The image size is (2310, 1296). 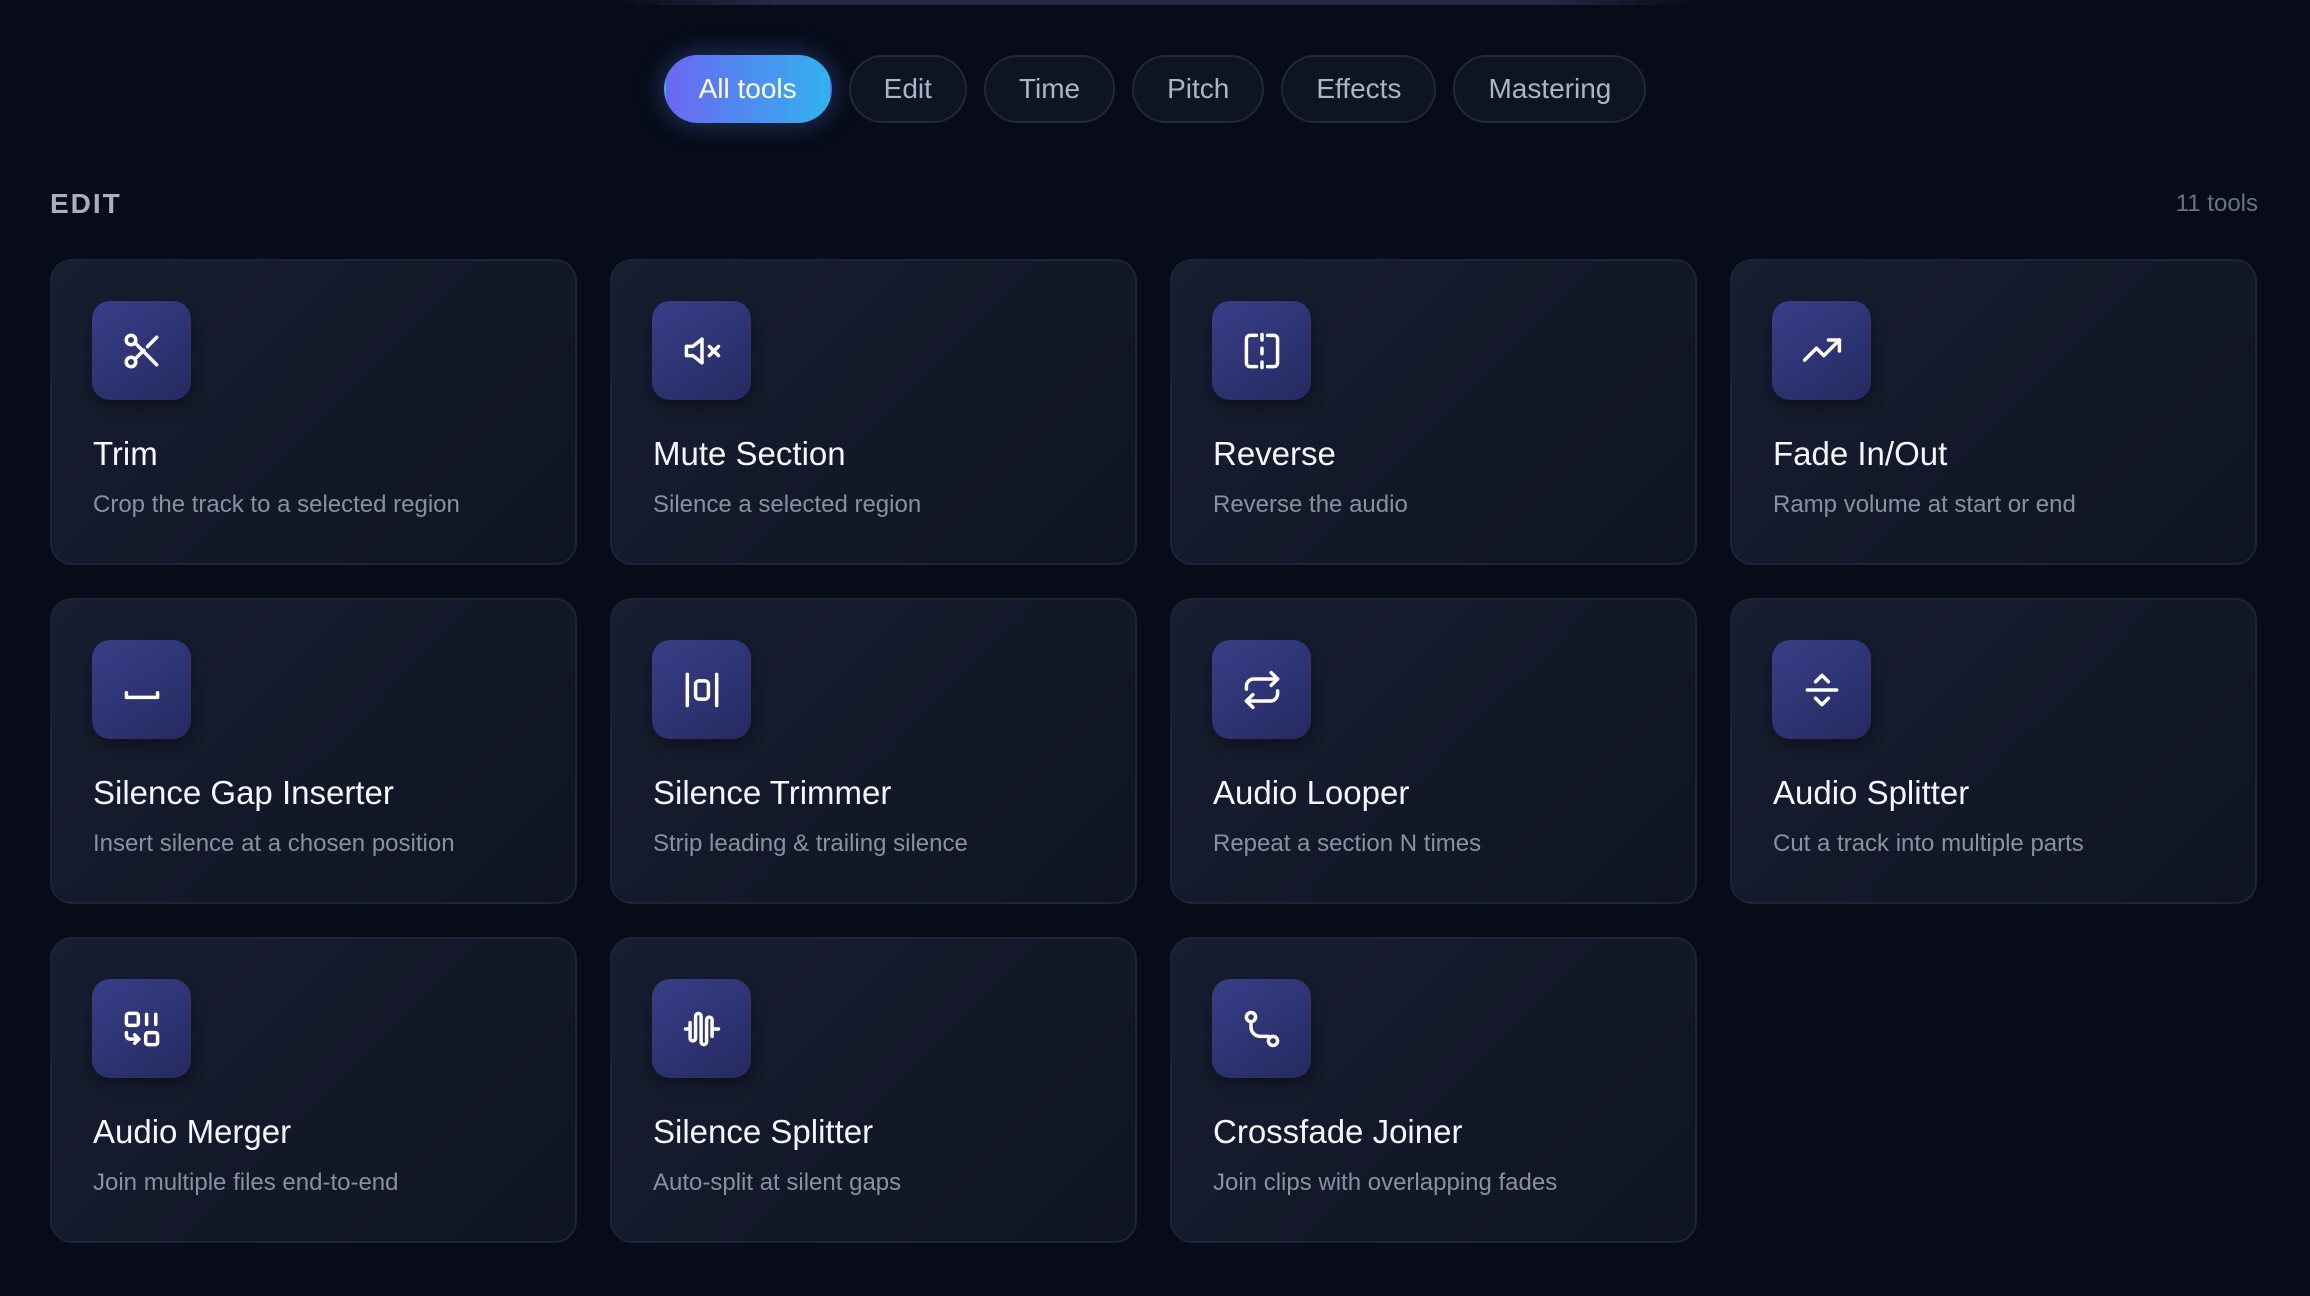 What do you see at coordinates (1261, 350) in the screenshot?
I see `mirror-icon` at bounding box center [1261, 350].